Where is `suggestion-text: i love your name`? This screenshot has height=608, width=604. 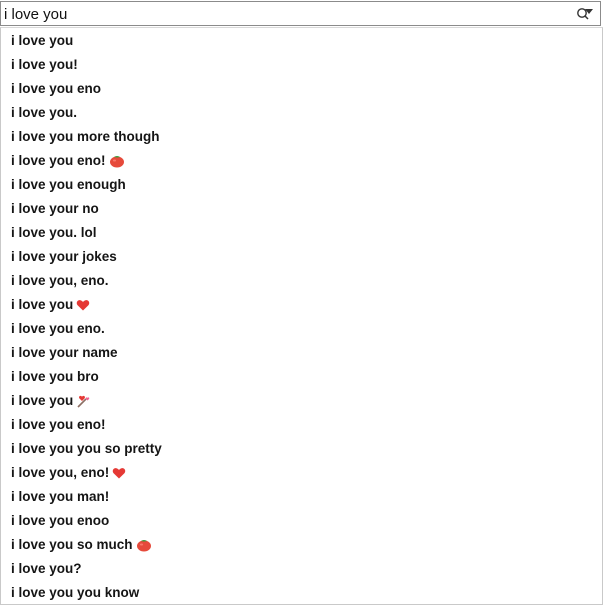
suggestion-text: i love your name is located at coordinates (64, 352).